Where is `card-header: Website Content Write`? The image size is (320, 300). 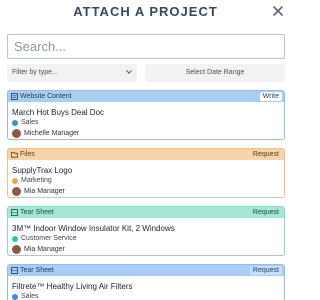 card-header: Website Content Write is located at coordinates (146, 96).